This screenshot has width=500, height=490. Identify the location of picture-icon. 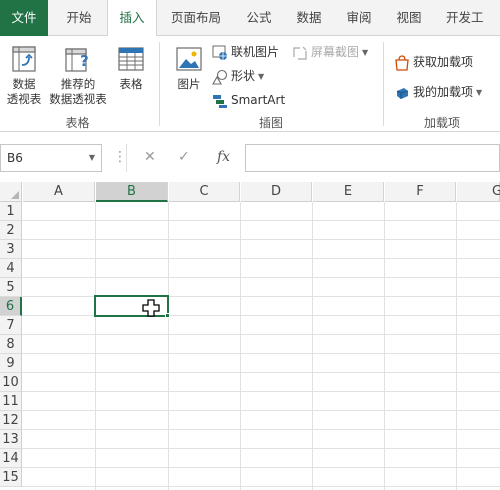
(189, 59).